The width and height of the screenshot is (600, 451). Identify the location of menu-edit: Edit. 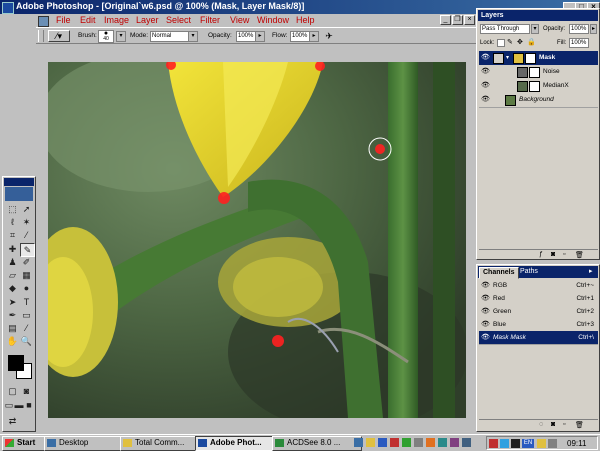
(88, 20).